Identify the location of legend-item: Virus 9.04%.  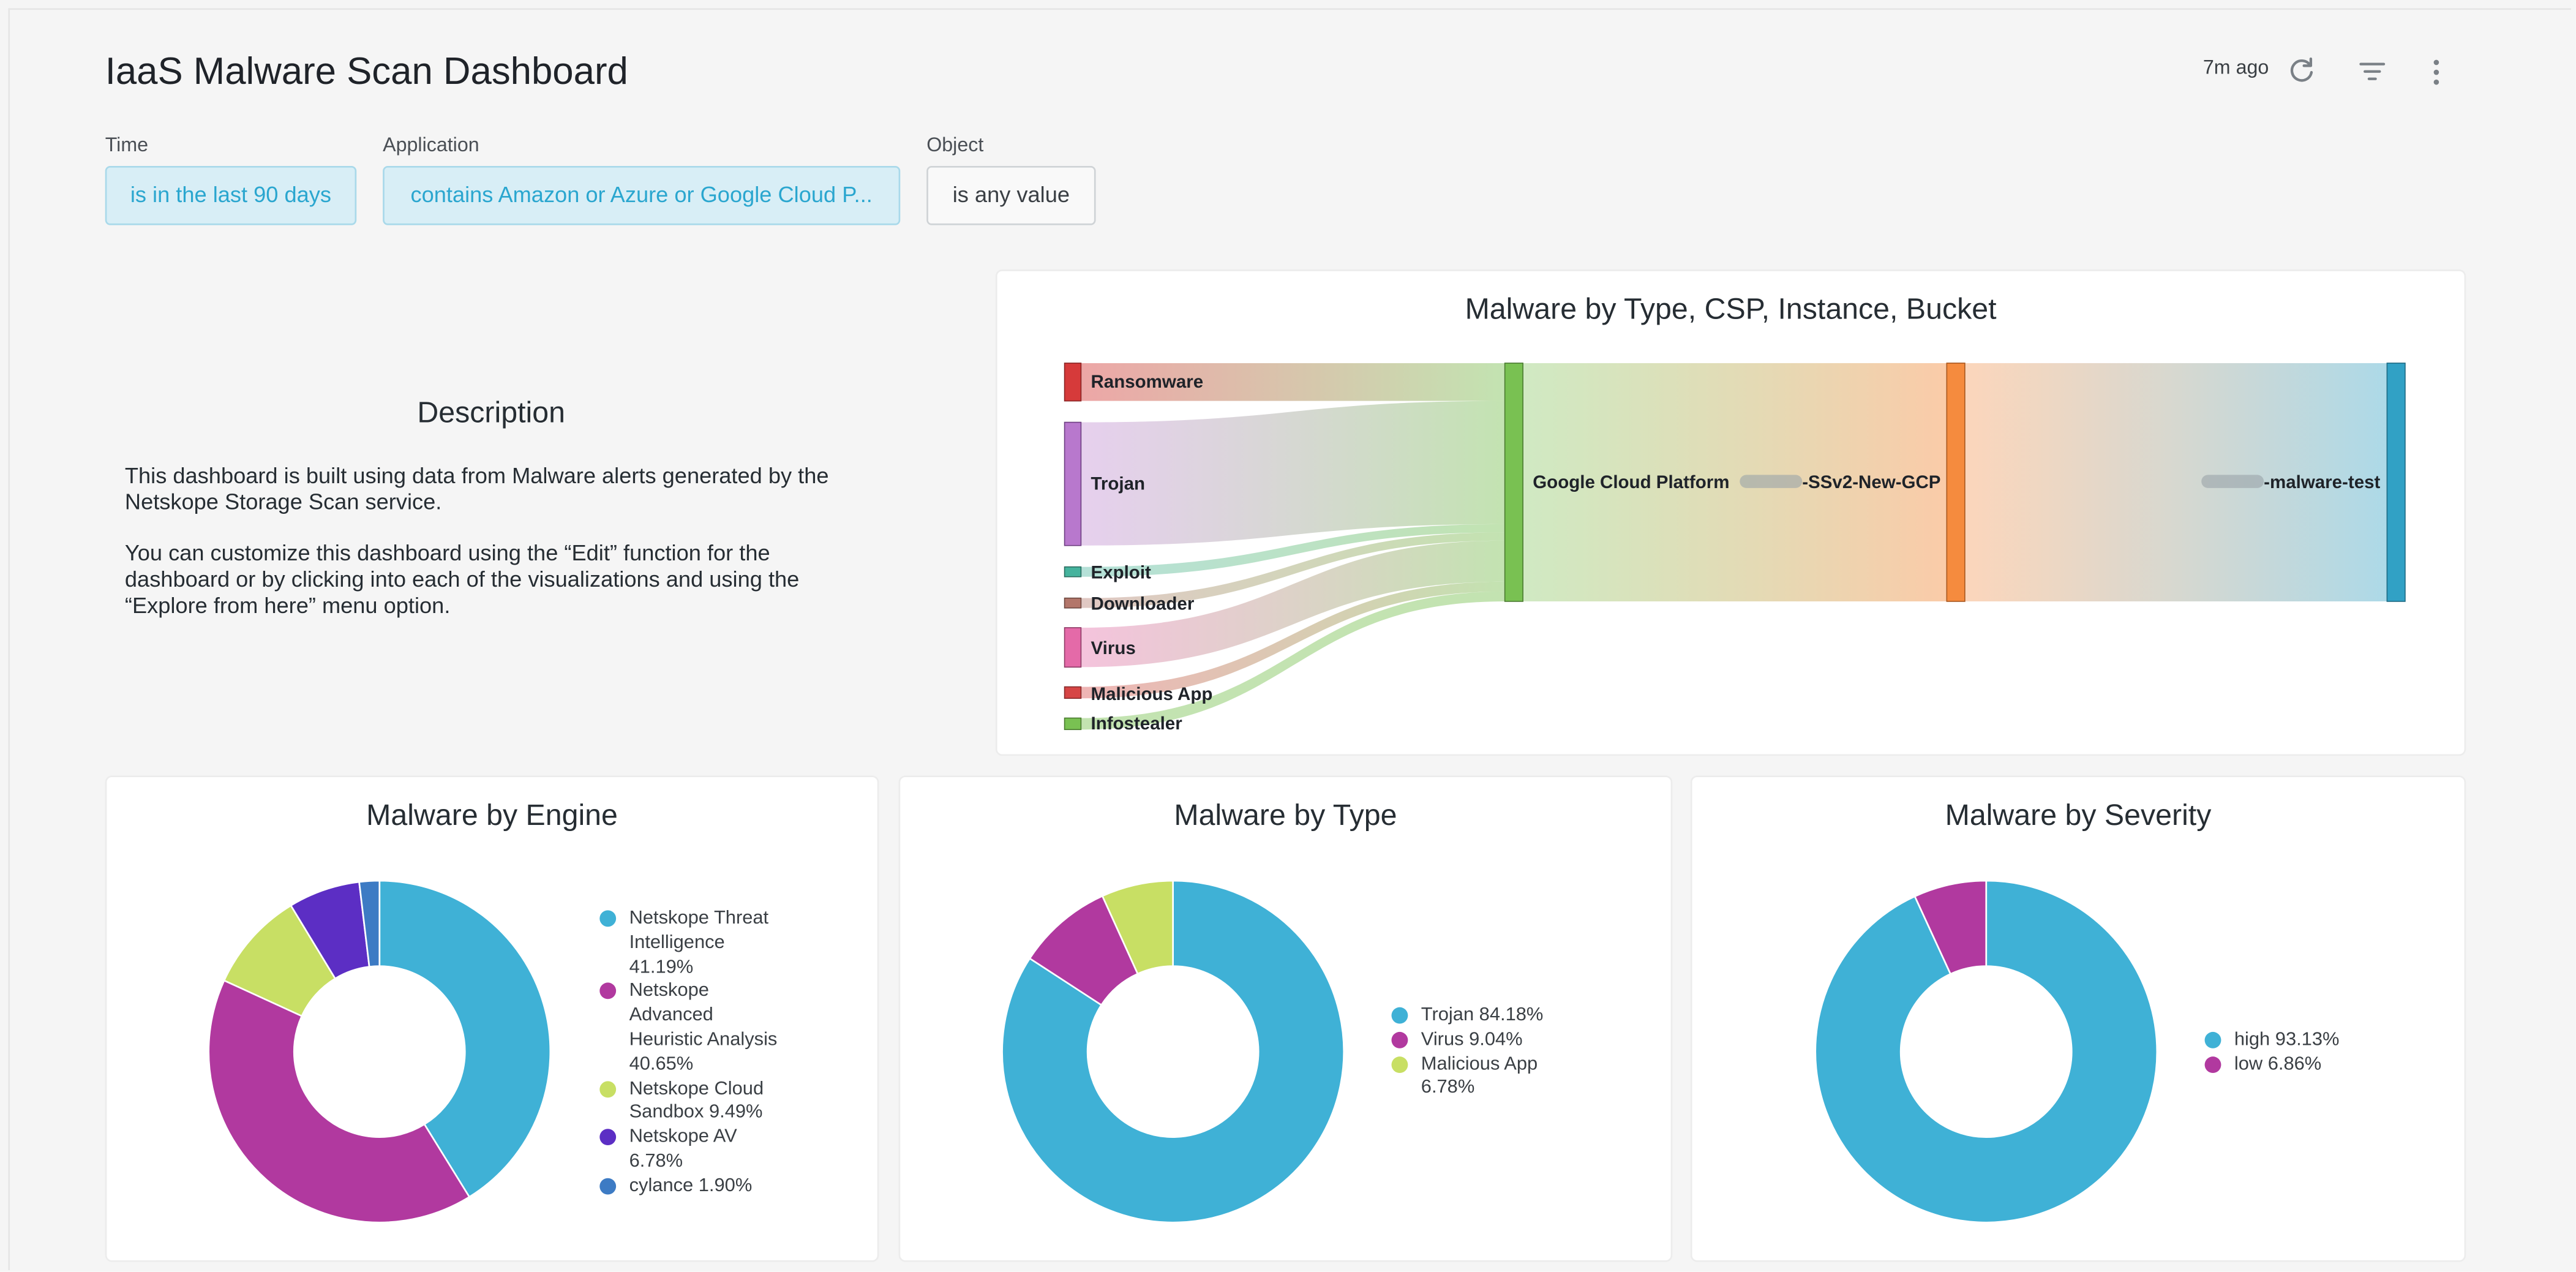
(1467, 1040).